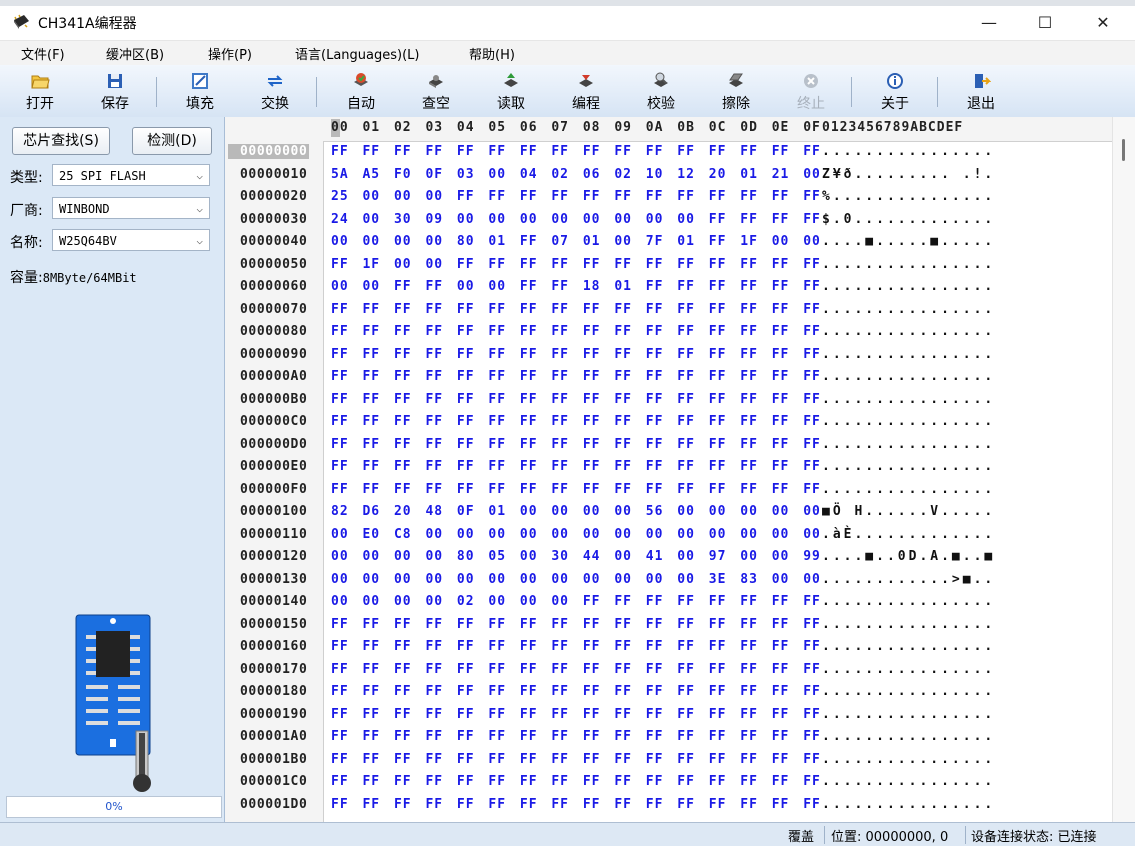 Image resolution: width=1135 pixels, height=846 pixels. I want to click on stop-button: 终止, so click(811, 91).